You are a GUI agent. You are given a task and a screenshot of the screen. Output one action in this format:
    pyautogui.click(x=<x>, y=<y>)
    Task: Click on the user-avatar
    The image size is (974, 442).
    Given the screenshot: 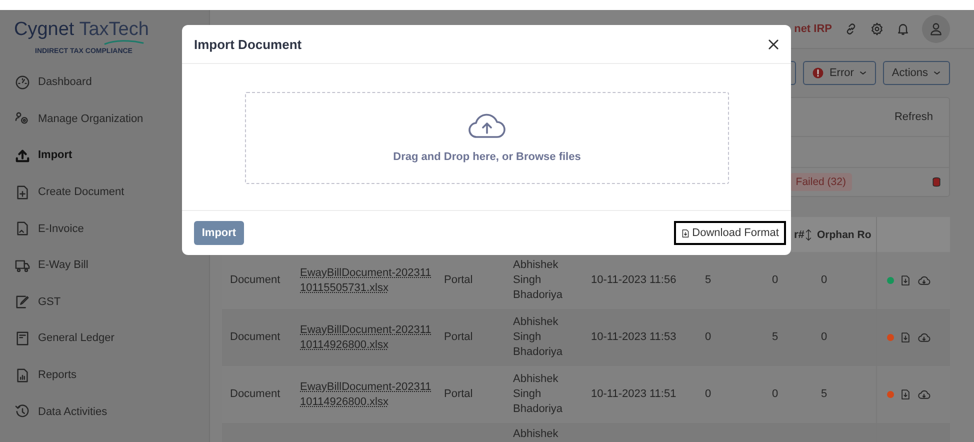 What is the action you would take?
    pyautogui.click(x=936, y=29)
    